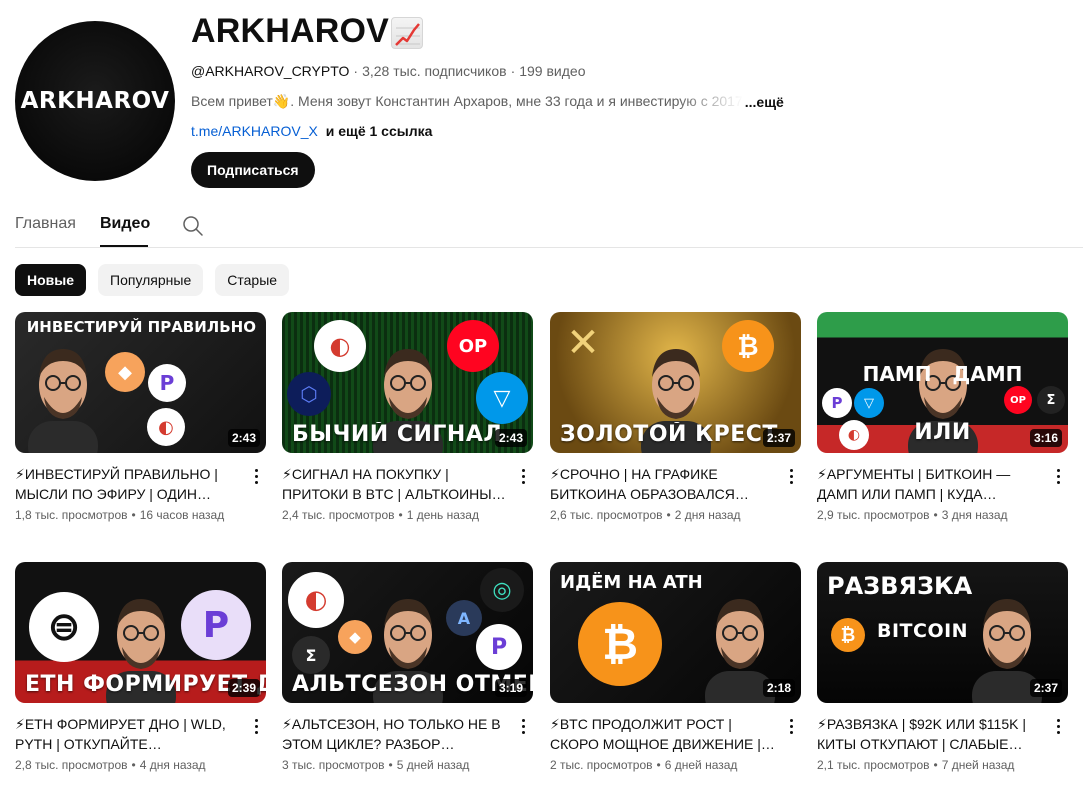 This screenshot has width=1083, height=790. Describe the element at coordinates (464, 618) in the screenshot. I see `arbitrum-coin-icon: A` at that location.